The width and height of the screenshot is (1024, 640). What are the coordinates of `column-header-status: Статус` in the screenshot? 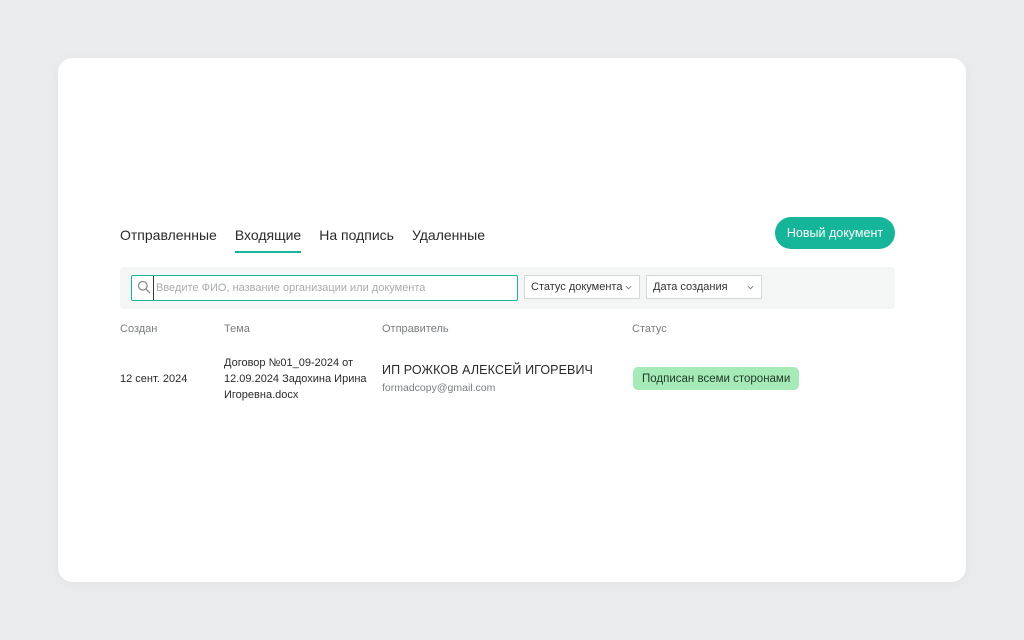 It's located at (649, 329).